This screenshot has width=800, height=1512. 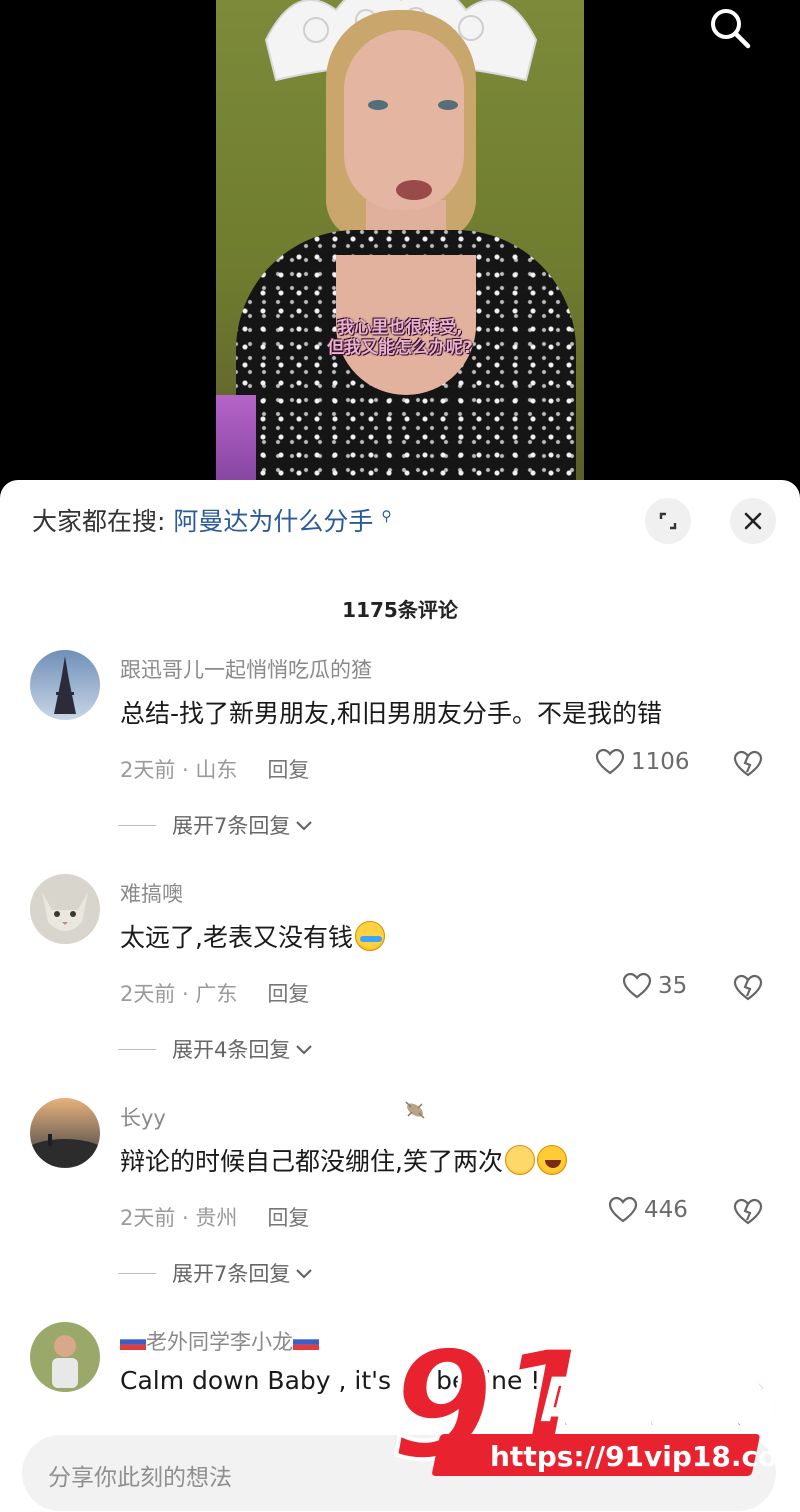 What do you see at coordinates (179, 994) in the screenshot?
I see `comment-time-location: 2天前 · 广东` at bounding box center [179, 994].